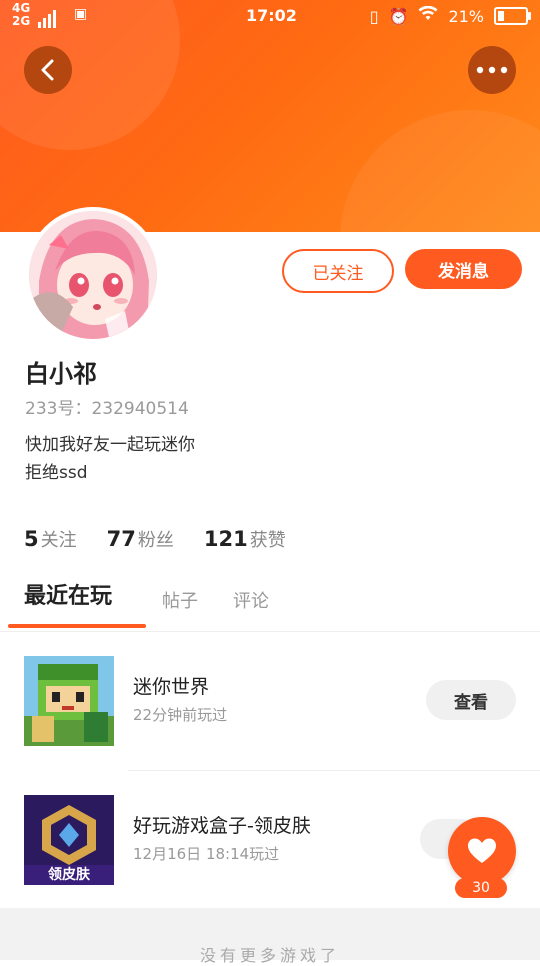 Image resolution: width=540 pixels, height=966 pixels. I want to click on user-name: 白小祁, so click(61, 374).